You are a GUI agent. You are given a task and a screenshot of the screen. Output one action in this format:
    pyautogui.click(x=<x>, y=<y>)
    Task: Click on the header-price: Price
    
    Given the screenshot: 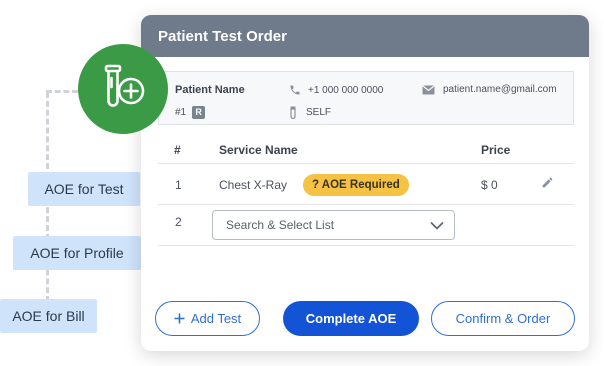 What is the action you would take?
    pyautogui.click(x=496, y=150)
    